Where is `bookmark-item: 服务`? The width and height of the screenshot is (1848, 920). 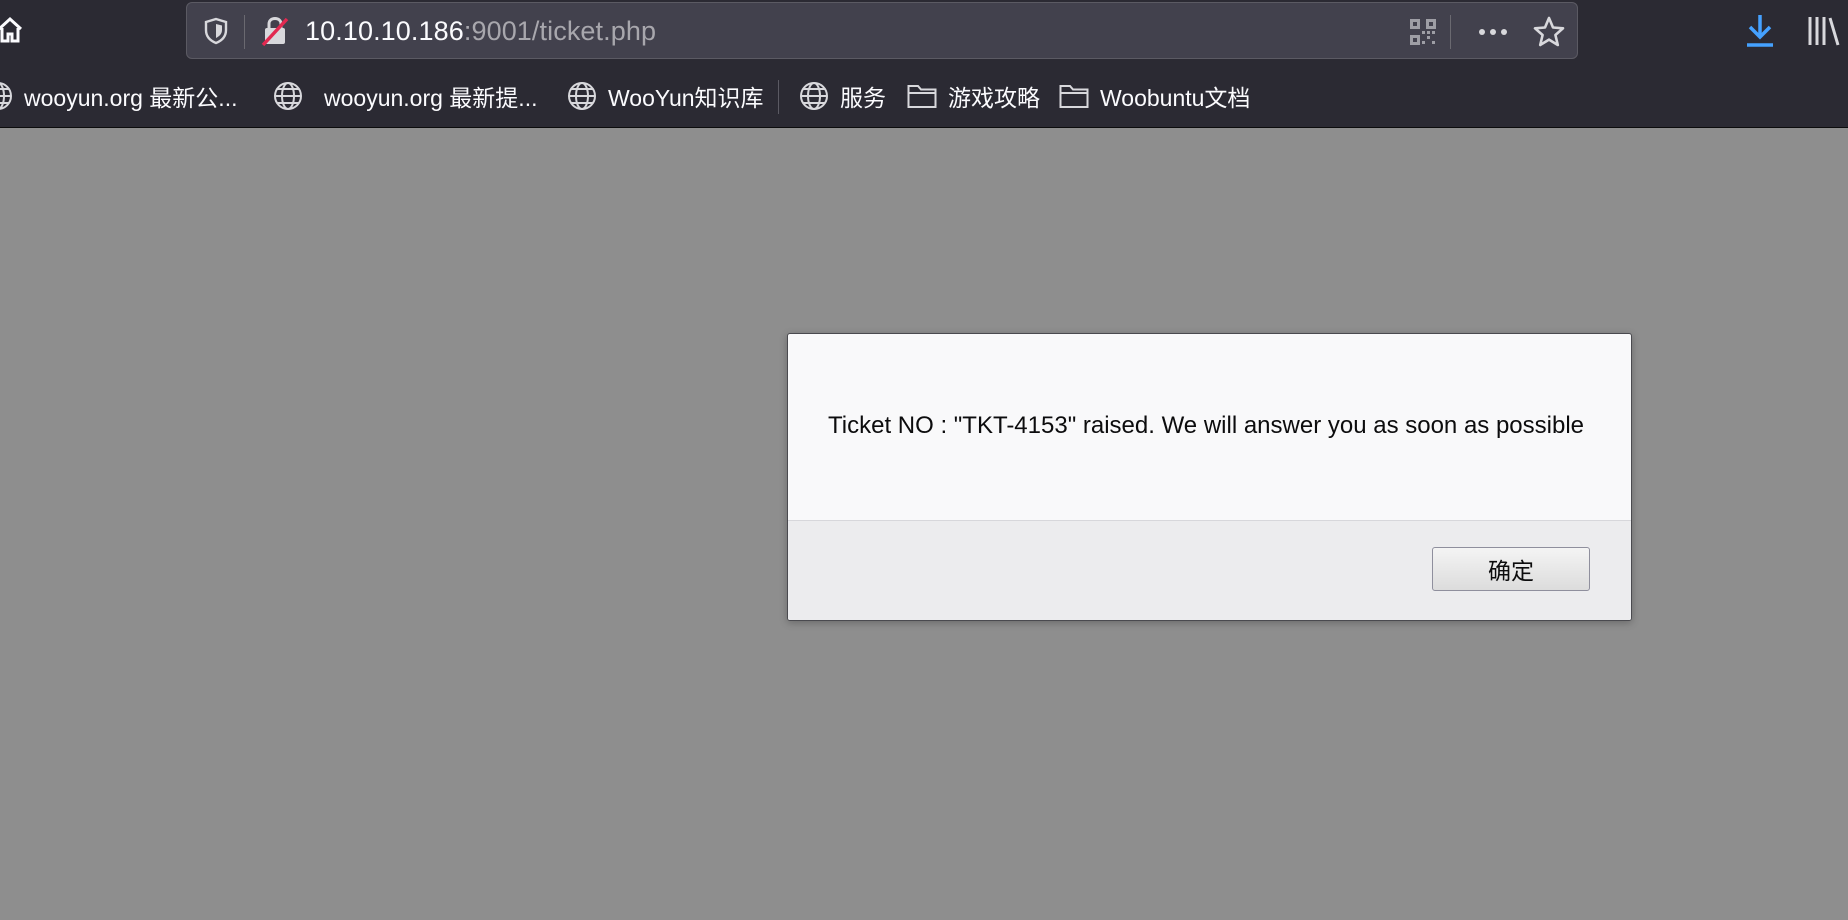 bookmark-item: 服务 is located at coordinates (842, 96).